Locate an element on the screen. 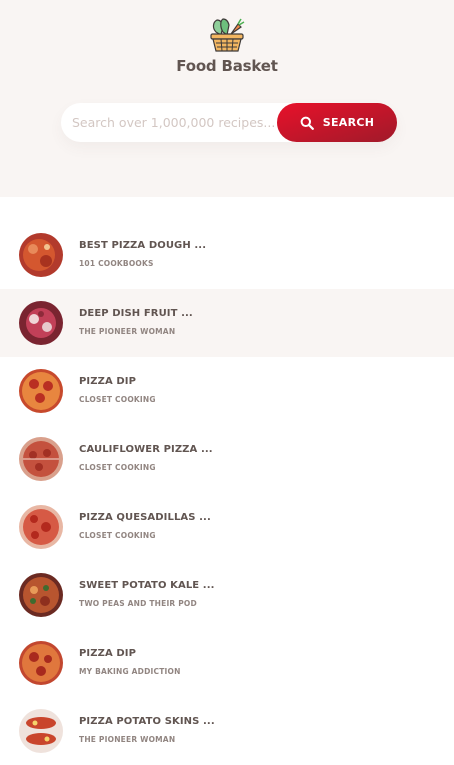 This screenshot has width=454, height=765. list-item: BEST PIZZA DOUGH ... 101 COOKBOOKS is located at coordinates (227, 255).